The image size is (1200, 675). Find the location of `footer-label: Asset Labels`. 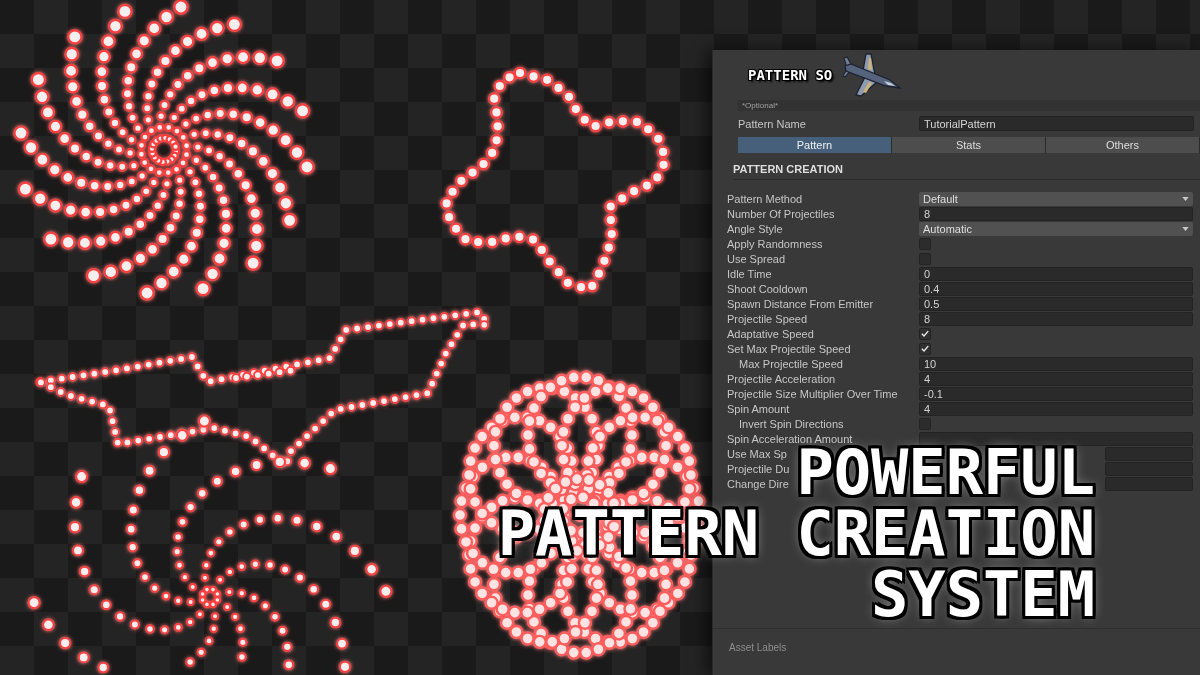

footer-label: Asset Labels is located at coordinates (758, 647).